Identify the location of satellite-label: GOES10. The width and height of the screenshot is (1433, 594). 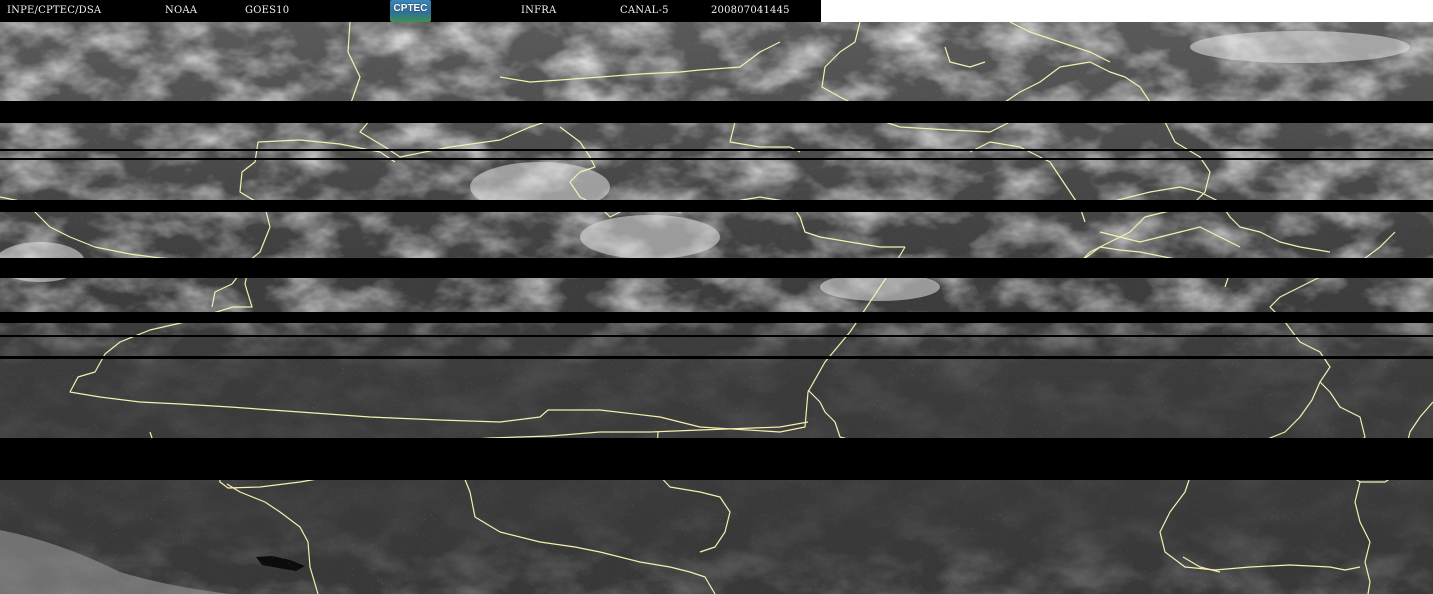
(267, 10).